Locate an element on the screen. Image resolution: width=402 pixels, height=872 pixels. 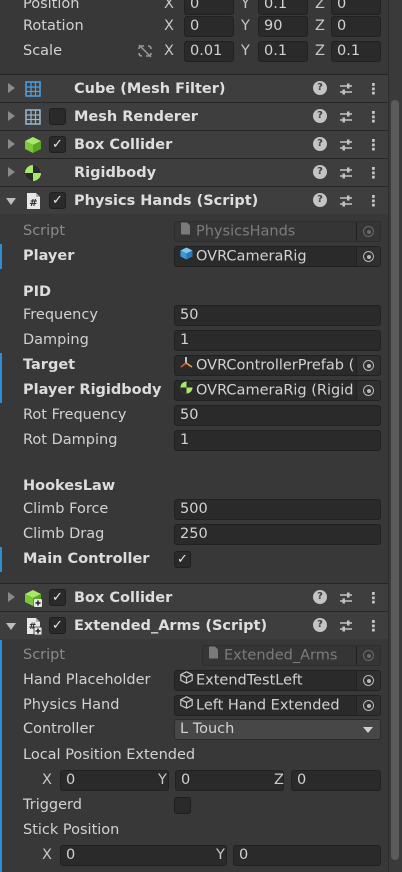
rotation-x-field: 0 is located at coordinates (209, 26).